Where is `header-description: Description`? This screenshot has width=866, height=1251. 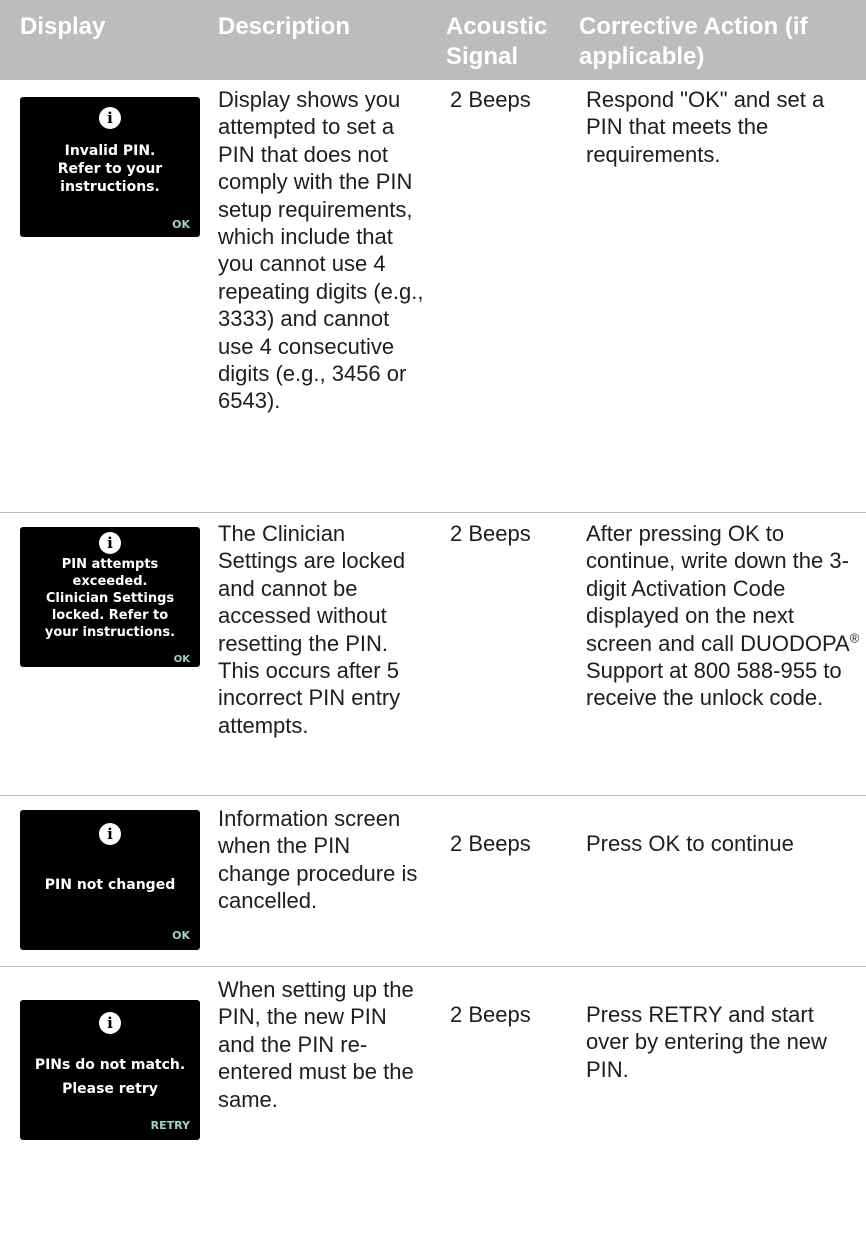
header-description: Description is located at coordinates (284, 26).